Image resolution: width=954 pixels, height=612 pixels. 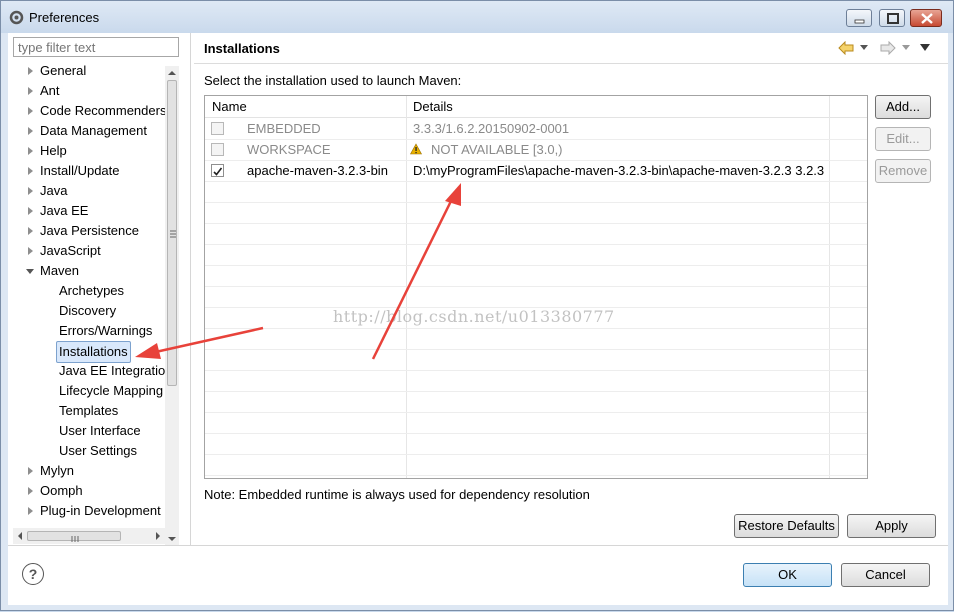 I want to click on tree-item-label: Oomph, so click(x=61, y=490).